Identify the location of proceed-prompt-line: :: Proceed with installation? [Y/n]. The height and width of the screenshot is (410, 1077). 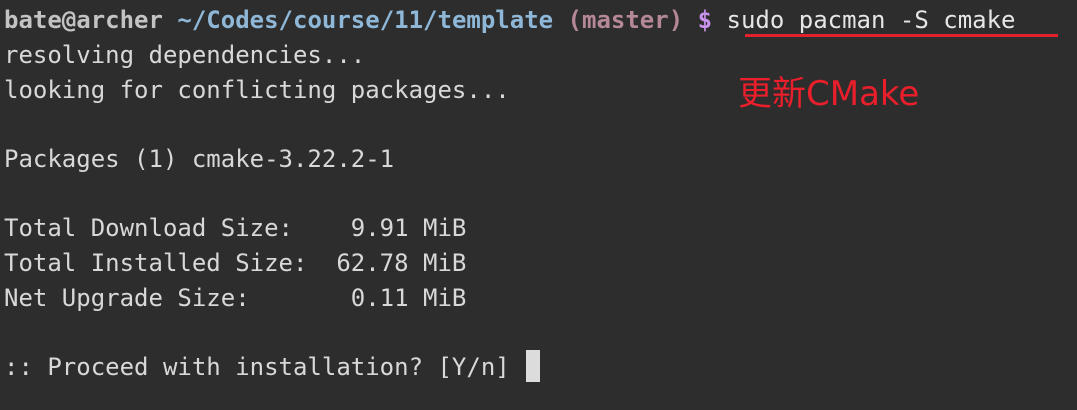
(272, 366).